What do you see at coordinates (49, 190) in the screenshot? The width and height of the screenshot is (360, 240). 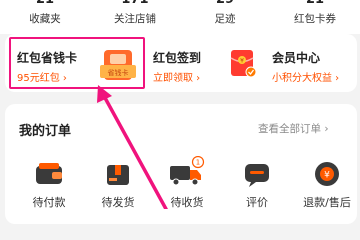 I see `order-pending-payment: 待付款` at bounding box center [49, 190].